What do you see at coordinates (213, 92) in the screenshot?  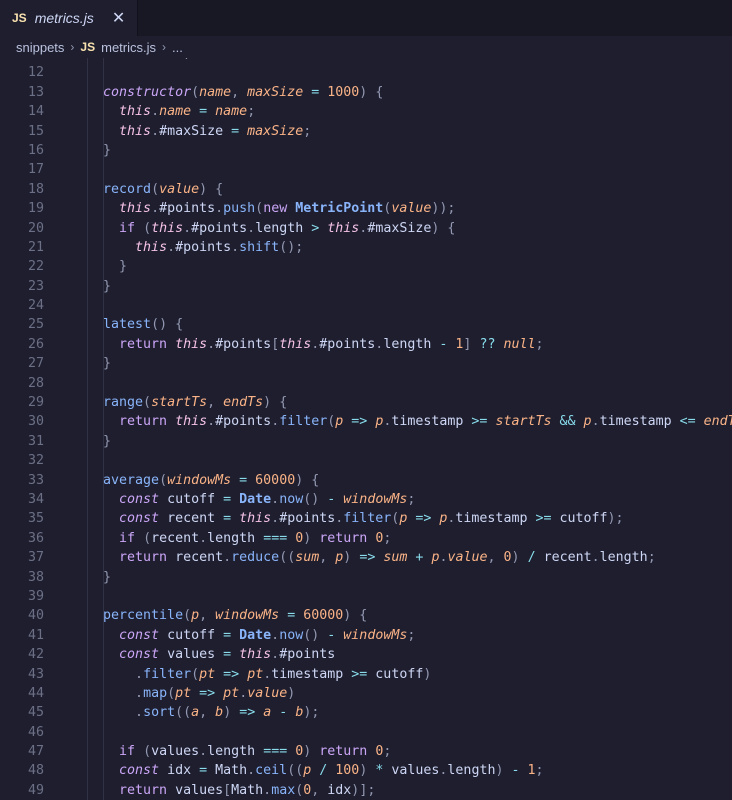 I see `code-text: constructor(name, maxSize = 1000) {` at bounding box center [213, 92].